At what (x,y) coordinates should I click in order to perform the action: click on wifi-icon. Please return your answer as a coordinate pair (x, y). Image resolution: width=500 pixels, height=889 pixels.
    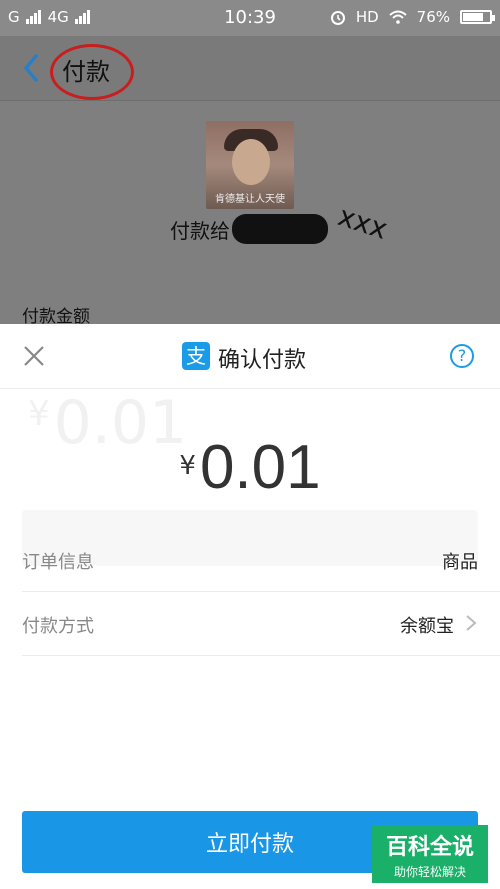
    Looking at the image, I should click on (397, 17).